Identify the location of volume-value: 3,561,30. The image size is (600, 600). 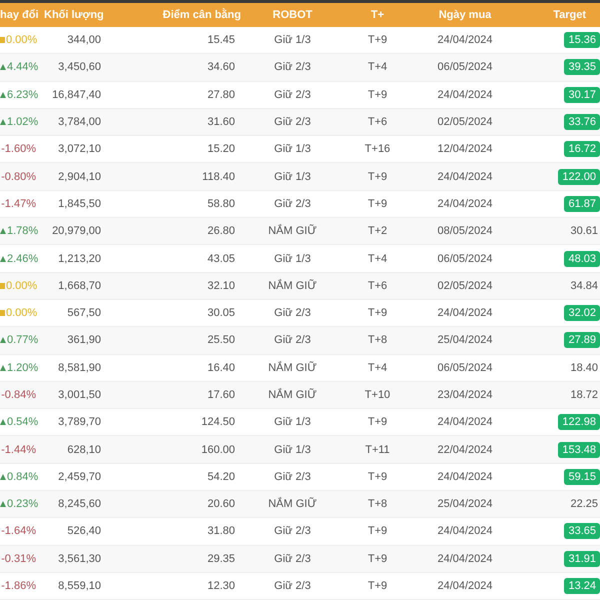
(79, 558).